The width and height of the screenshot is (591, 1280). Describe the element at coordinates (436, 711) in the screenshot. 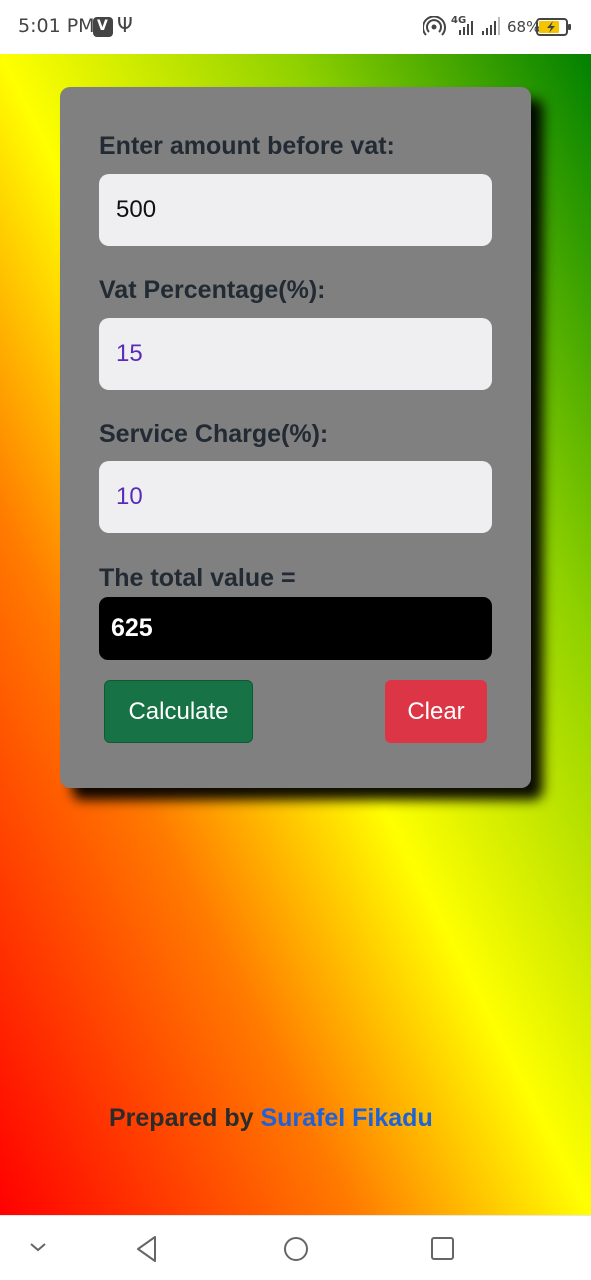

I see `clear-button: Clear` at that location.